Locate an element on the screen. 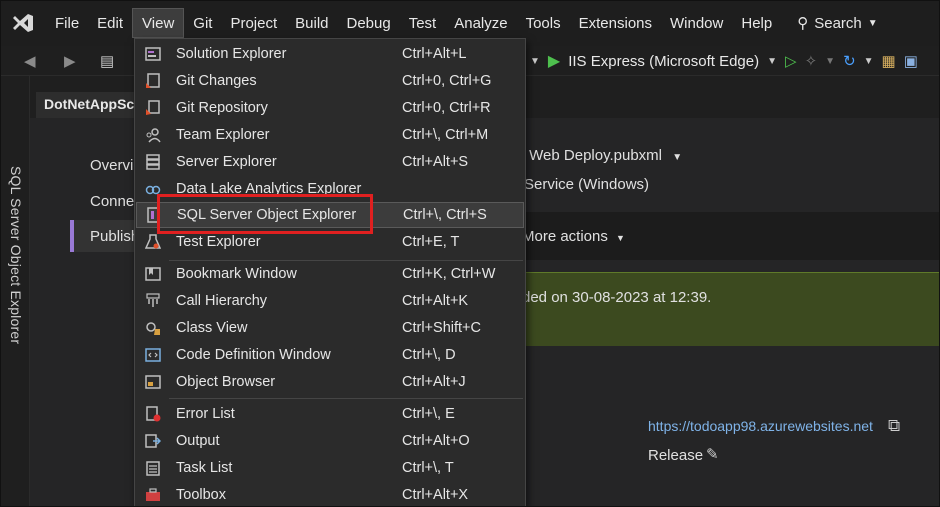 Image resolution: width=940 pixels, height=507 pixels. menu-project: Project is located at coordinates (253, 23).